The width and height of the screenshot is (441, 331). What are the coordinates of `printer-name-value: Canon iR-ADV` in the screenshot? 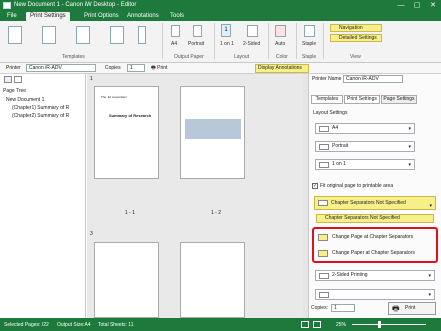 It's located at (362, 79).